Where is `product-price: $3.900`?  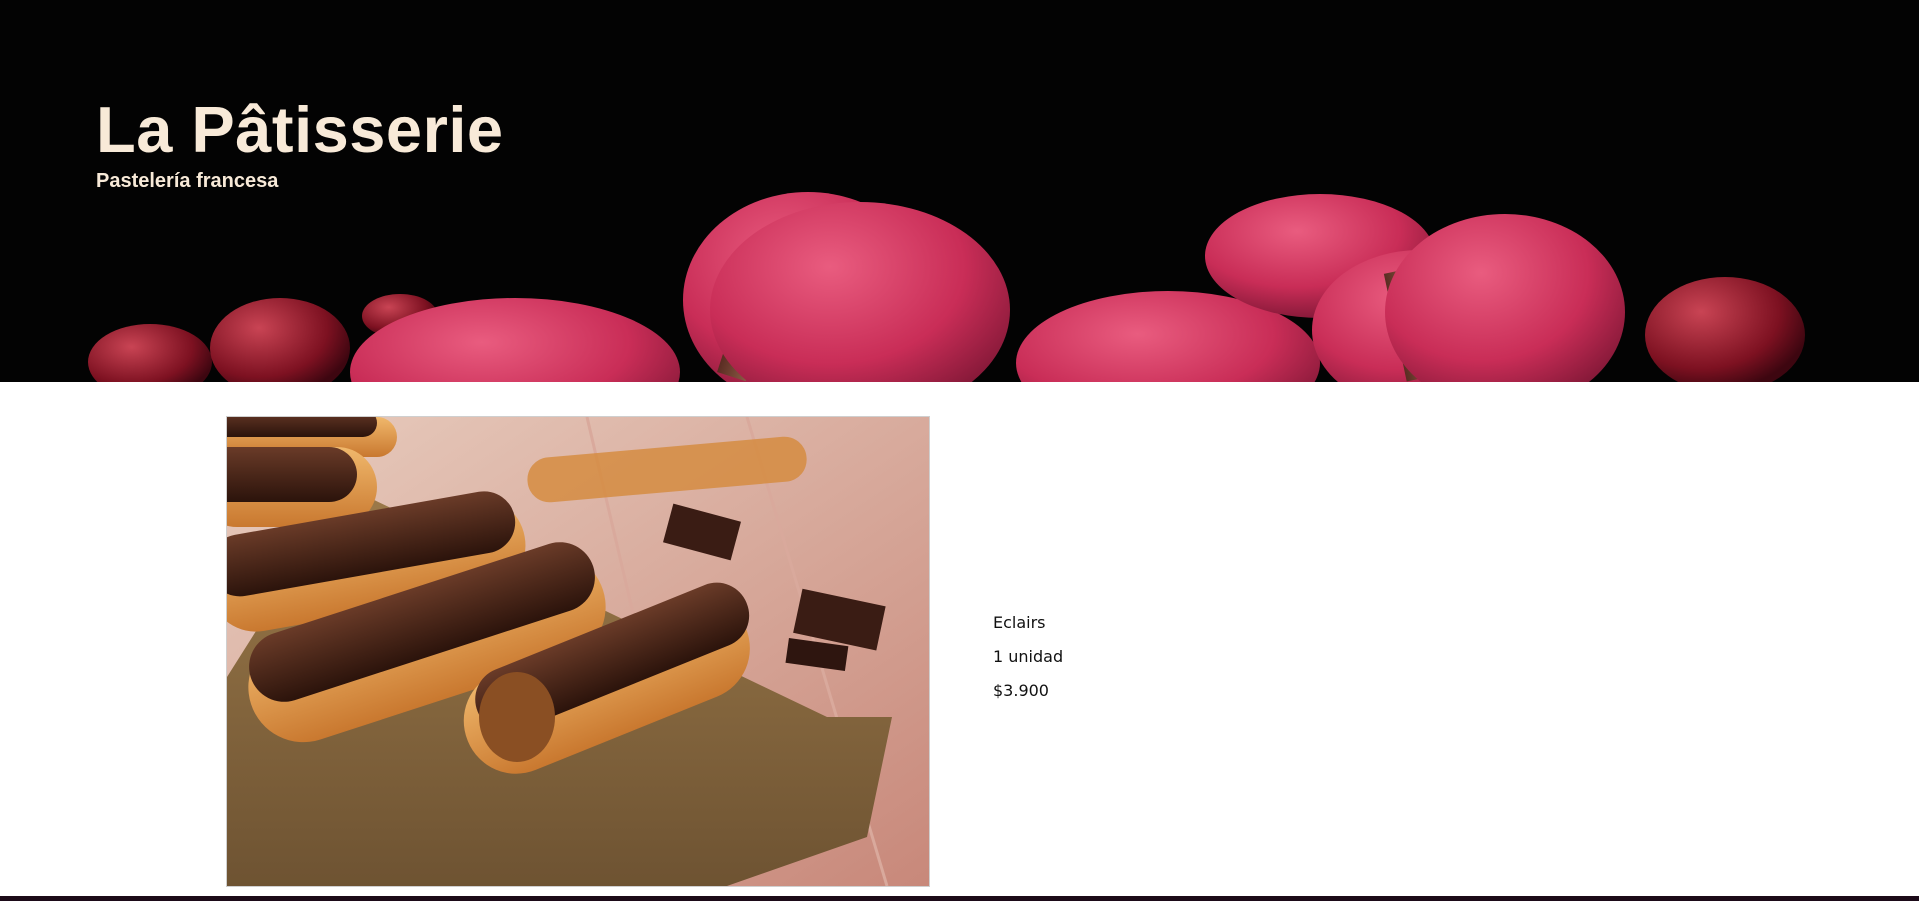
product-price: $3.900 is located at coordinates (1021, 690).